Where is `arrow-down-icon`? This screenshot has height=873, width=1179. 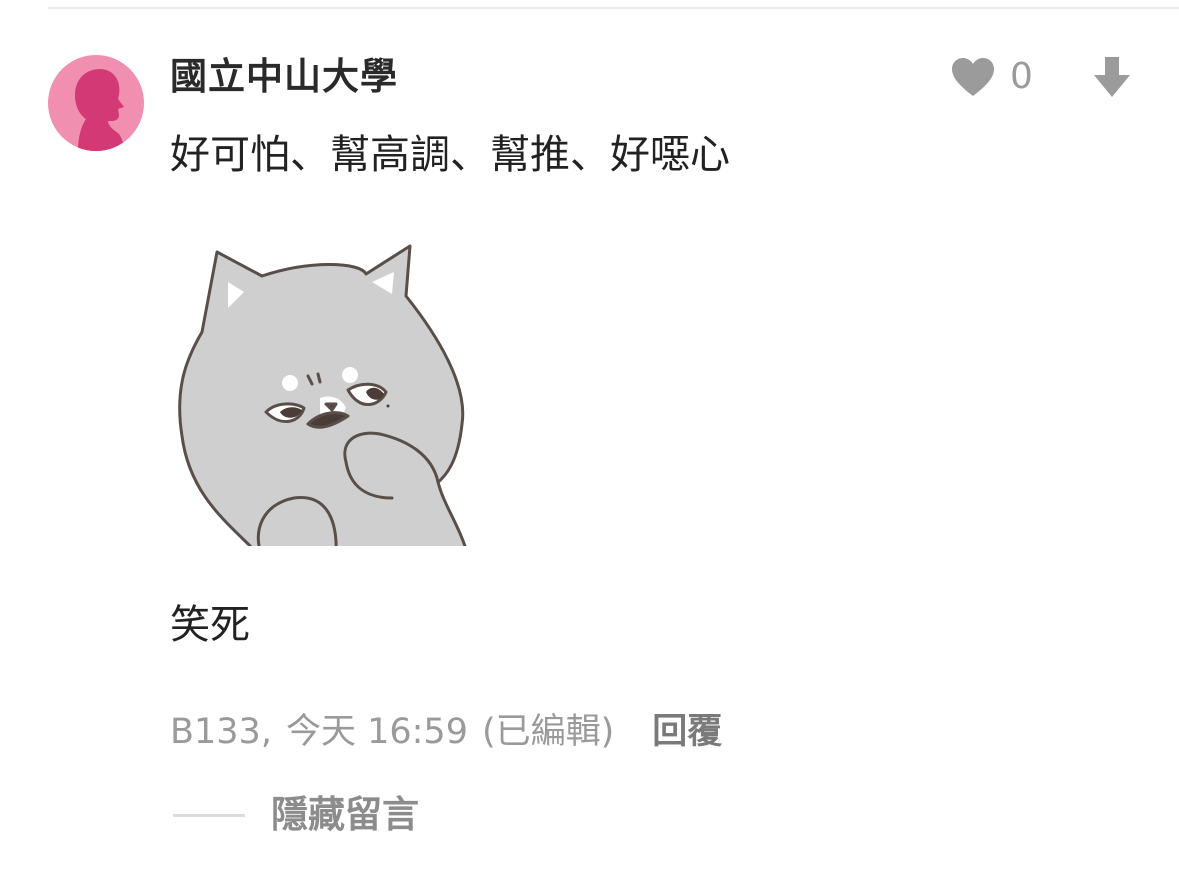
arrow-down-icon is located at coordinates (1112, 77).